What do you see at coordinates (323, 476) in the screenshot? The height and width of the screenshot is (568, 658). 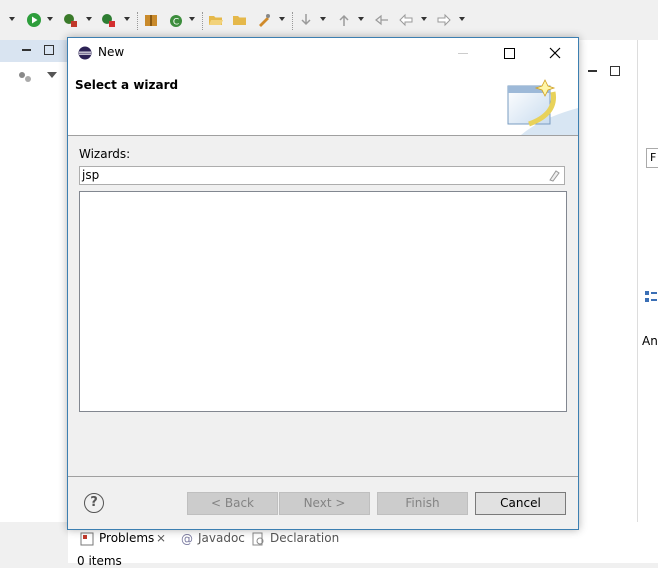 I see `dialog-separator` at bounding box center [323, 476].